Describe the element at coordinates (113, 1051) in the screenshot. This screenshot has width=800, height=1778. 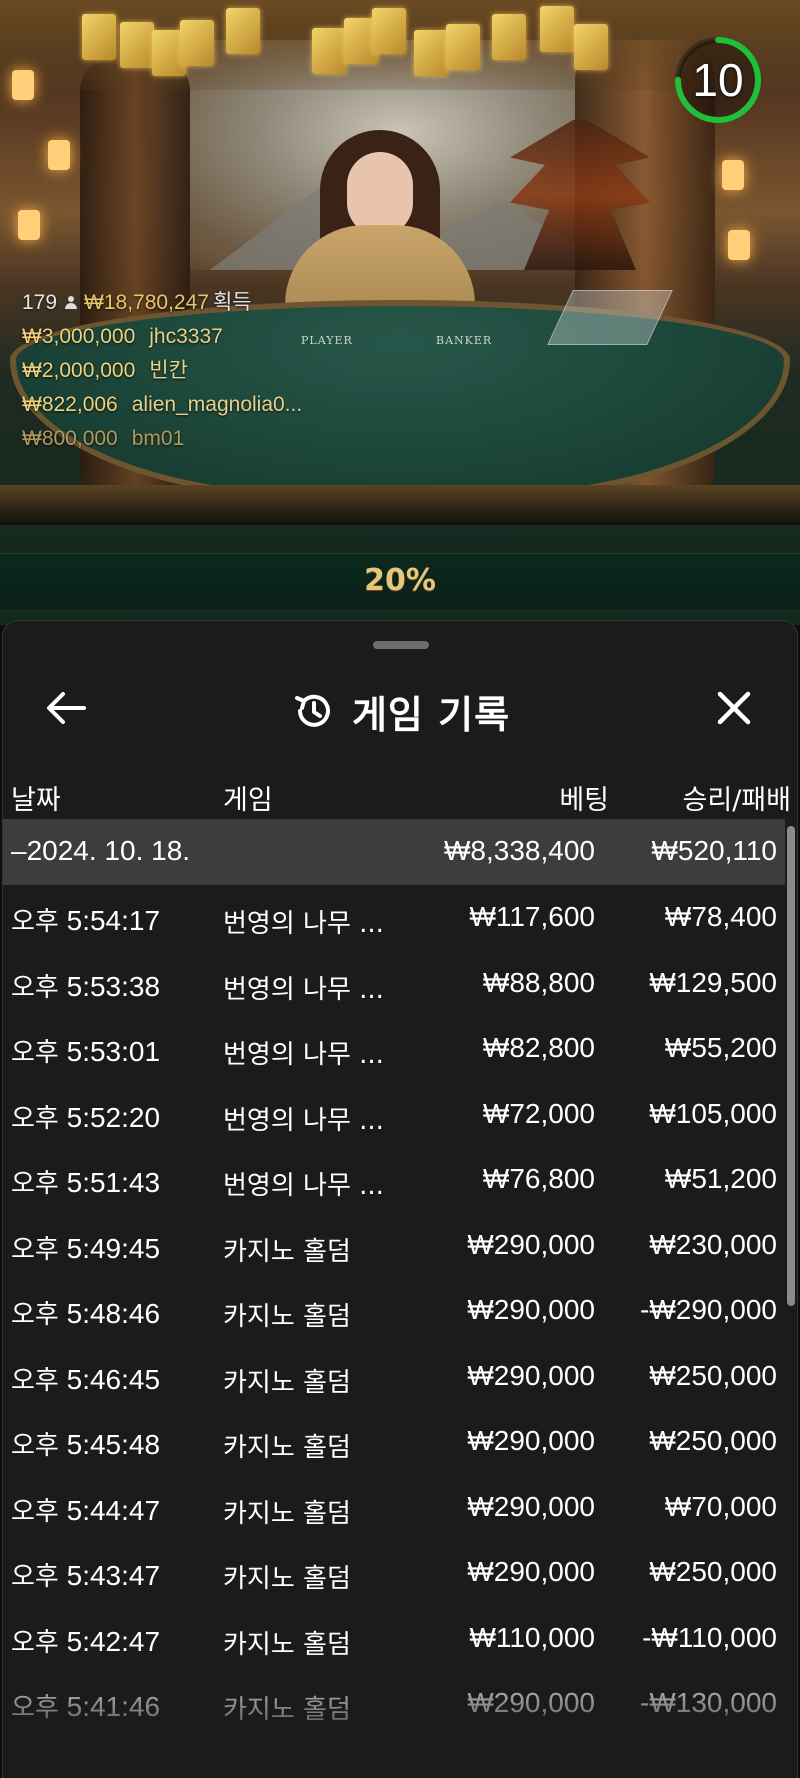
I see `row-clock: 5:53:01` at that location.